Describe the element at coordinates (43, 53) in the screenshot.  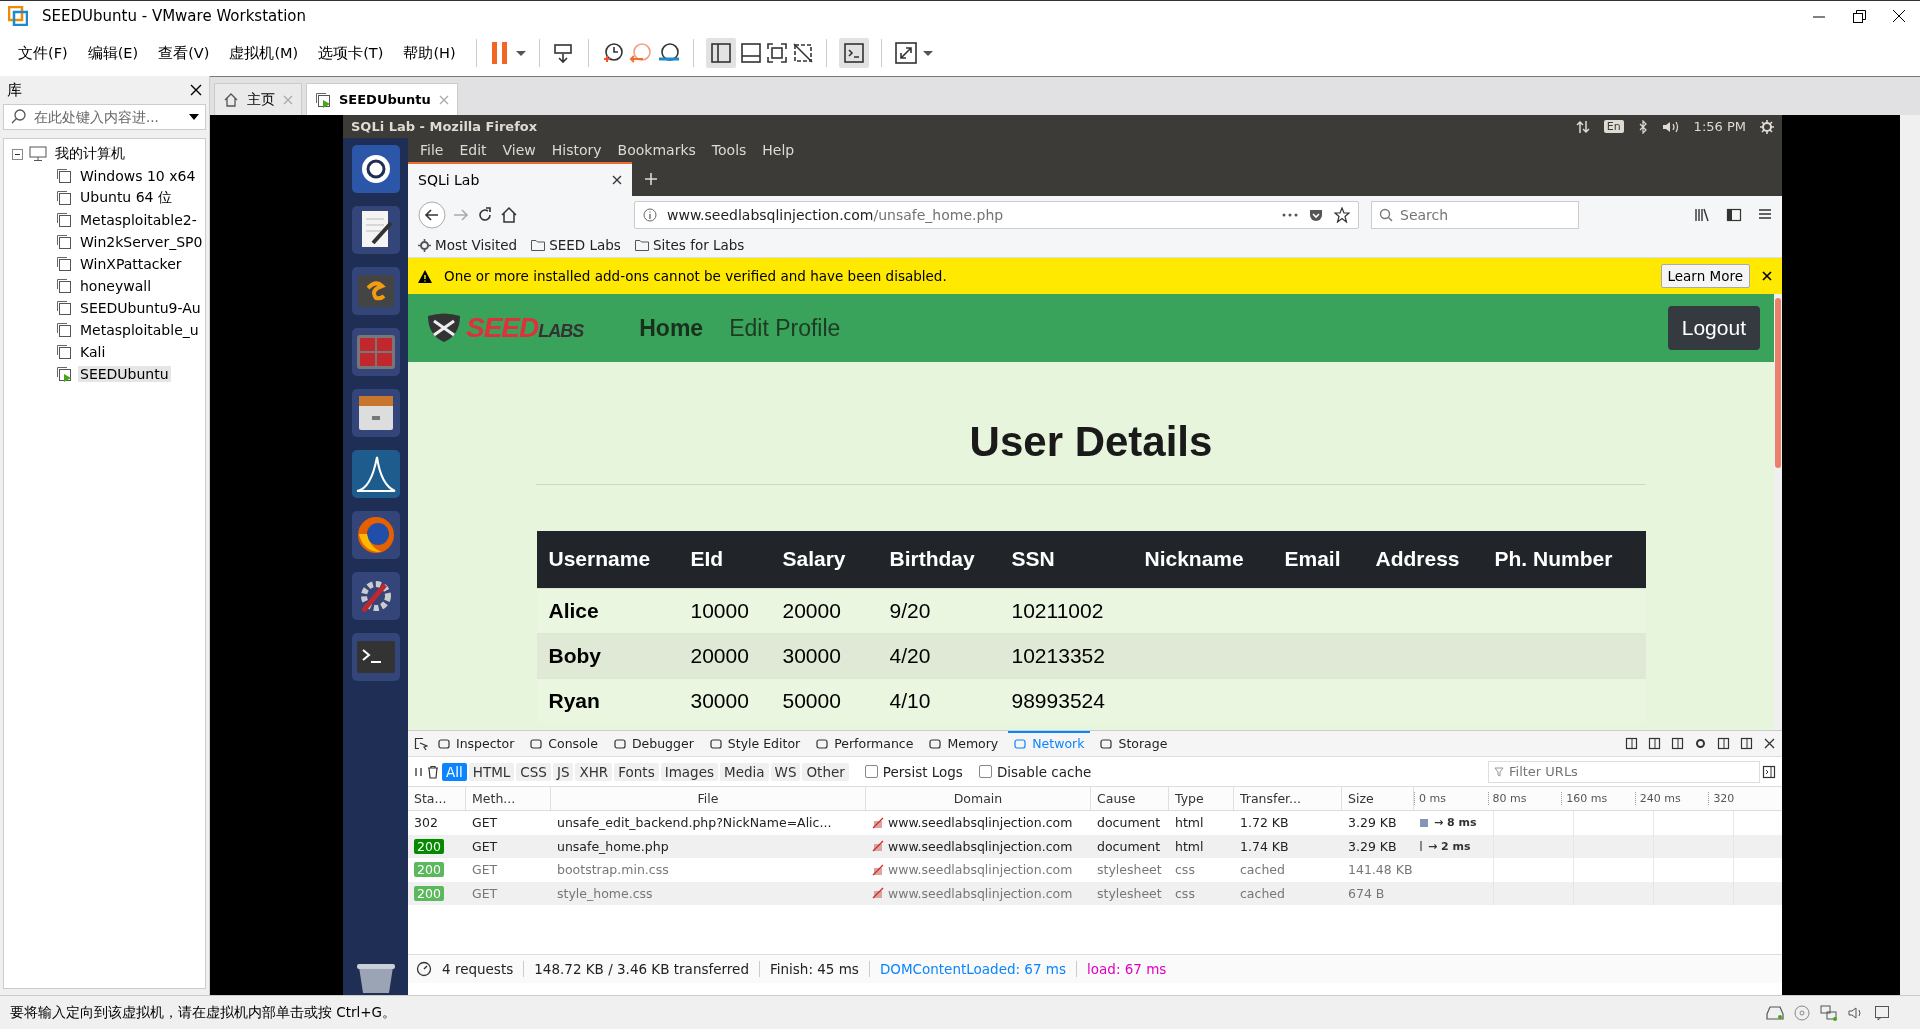
I see `menu-item: 文件(F)` at that location.